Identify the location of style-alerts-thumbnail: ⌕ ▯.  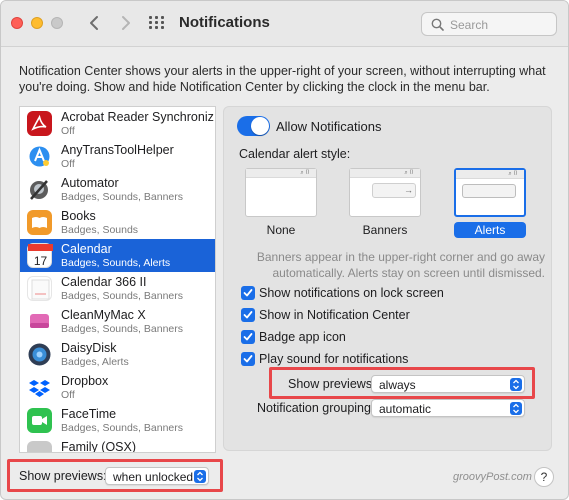
(490, 192).